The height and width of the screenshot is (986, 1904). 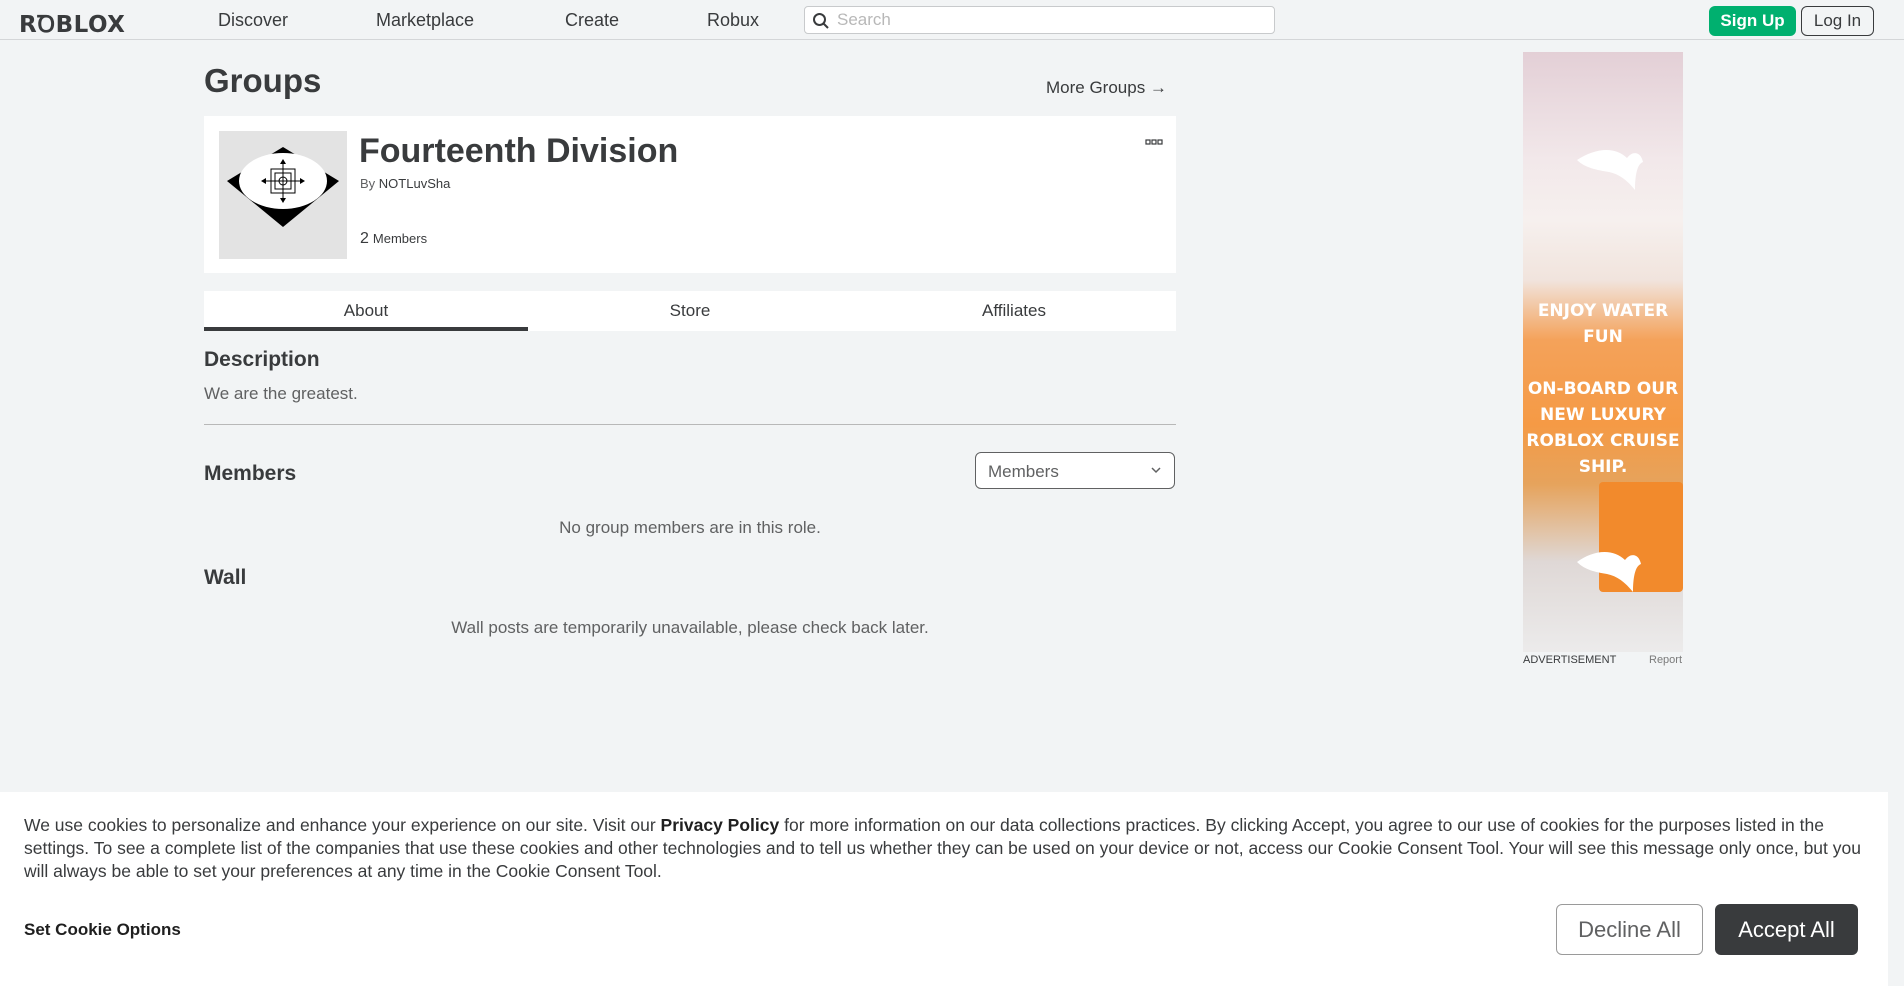 I want to click on ad-text-line: SHIP., so click(x=1603, y=467).